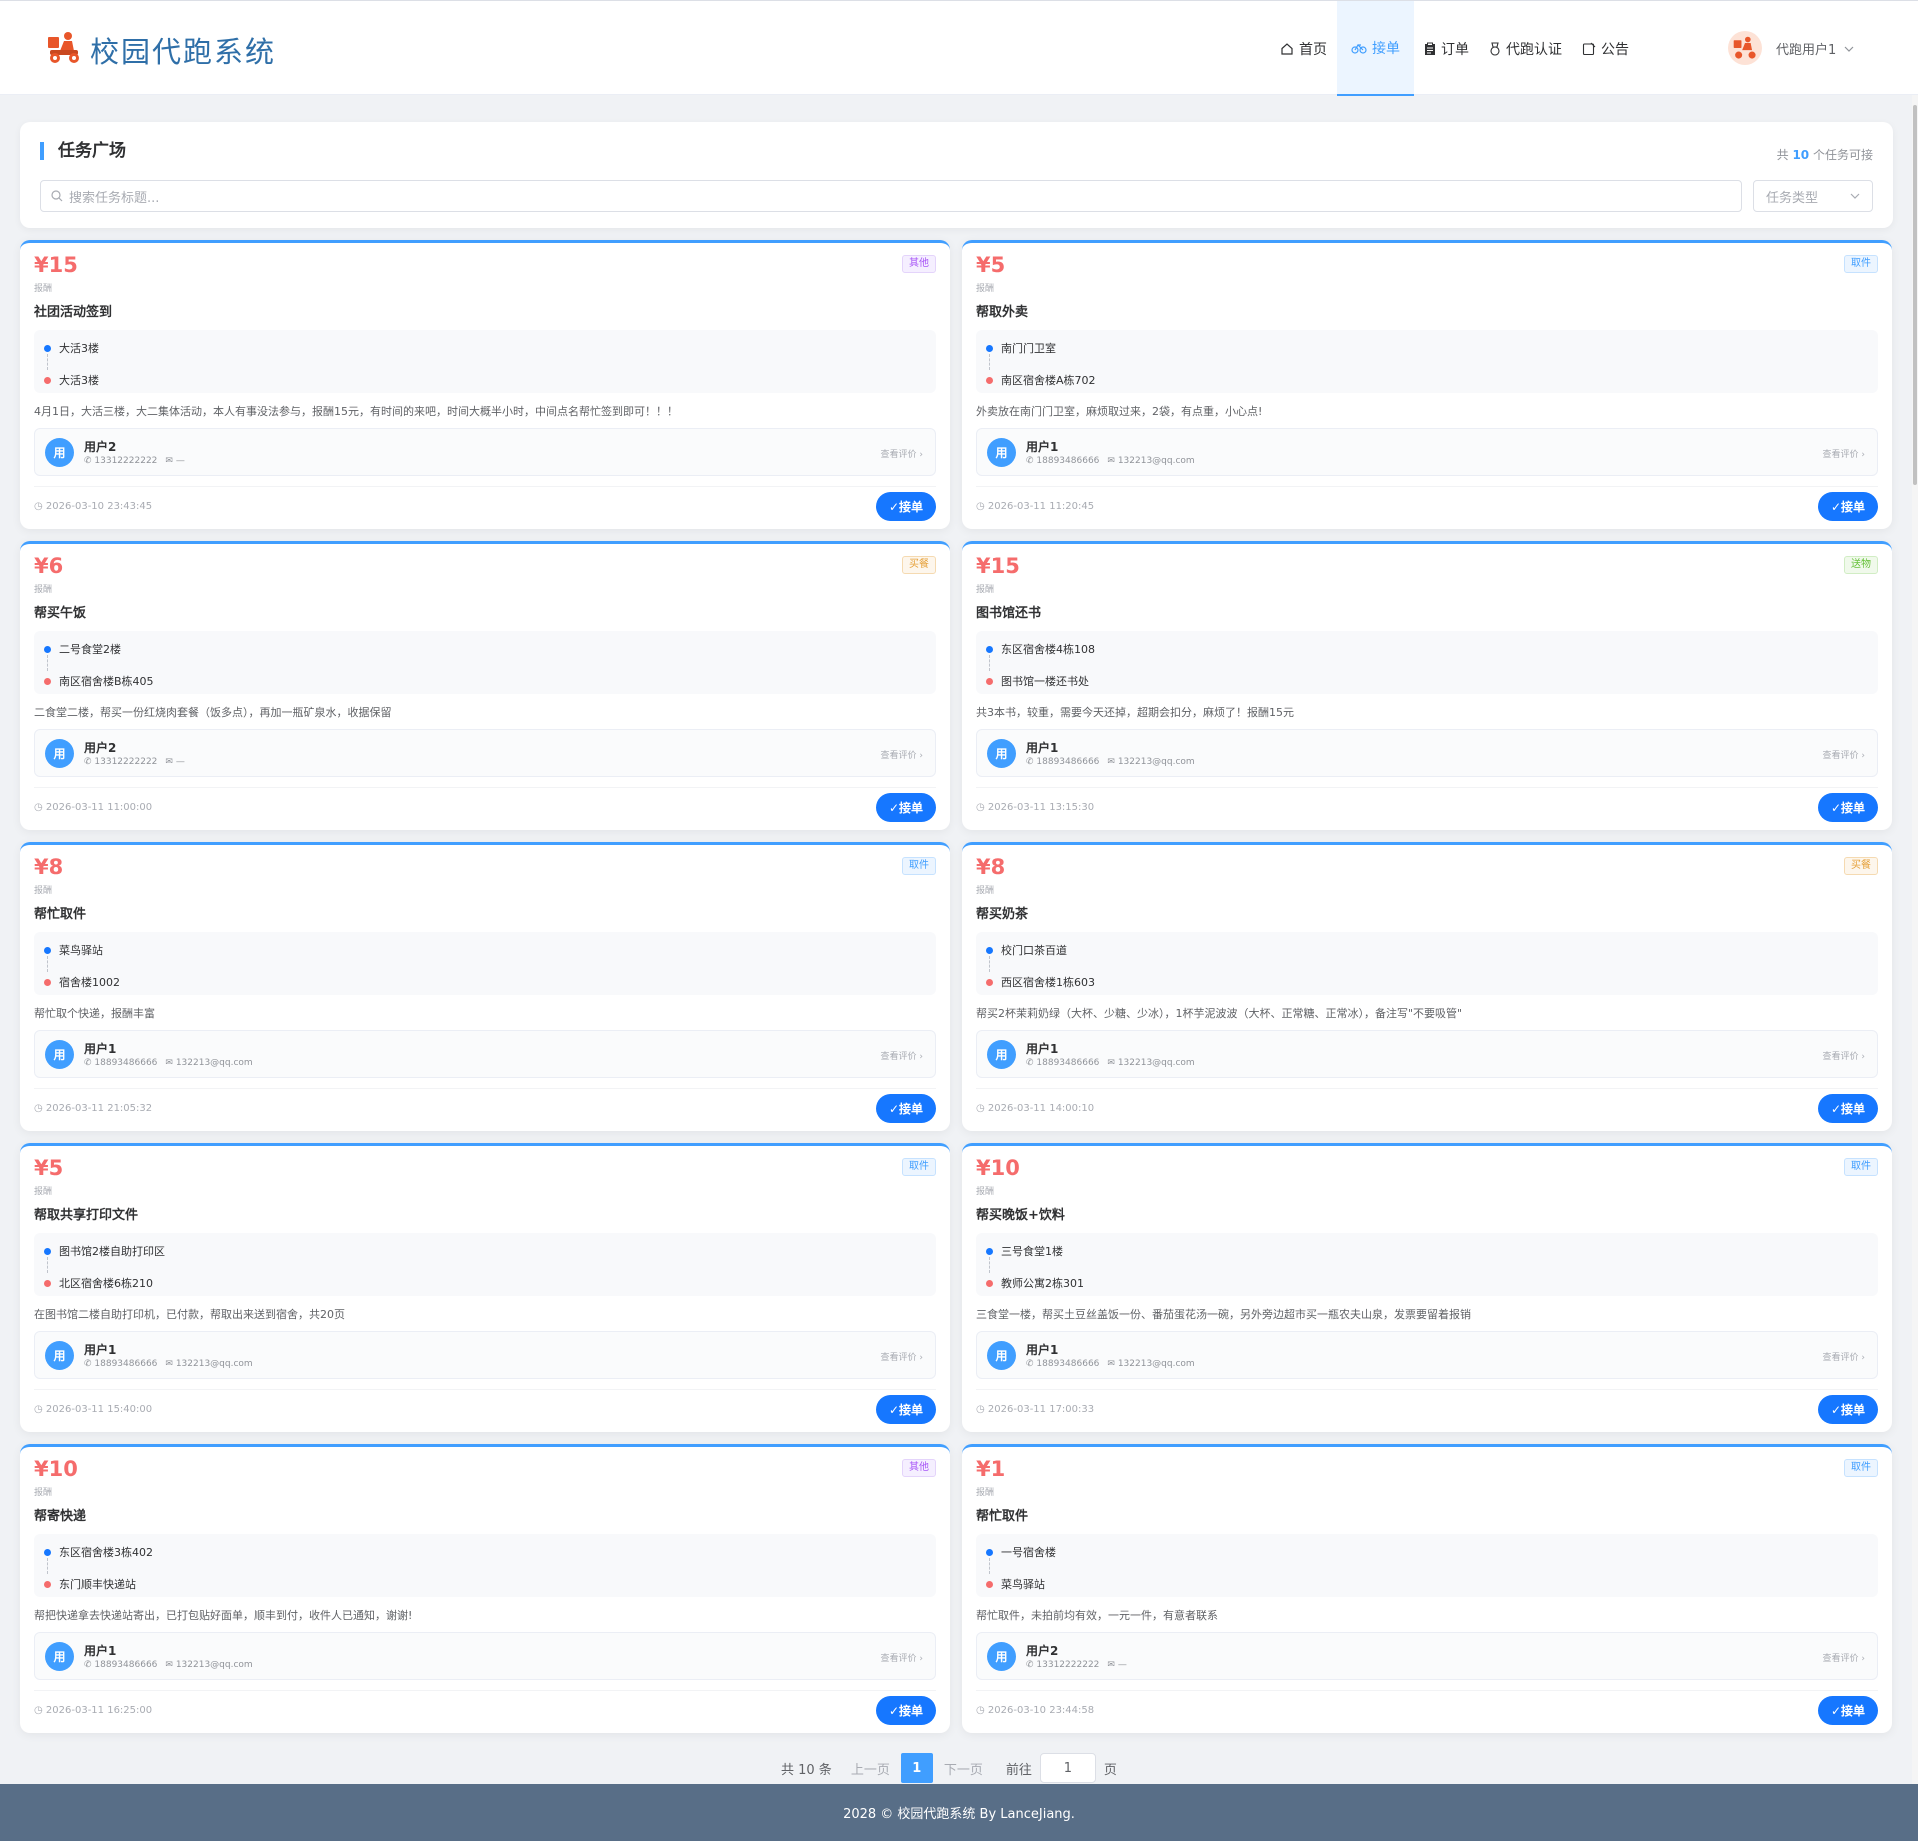 The image size is (1918, 1841). What do you see at coordinates (1045, 681) in the screenshot?
I see `dropoff-location: 图书馆一楼还书处` at bounding box center [1045, 681].